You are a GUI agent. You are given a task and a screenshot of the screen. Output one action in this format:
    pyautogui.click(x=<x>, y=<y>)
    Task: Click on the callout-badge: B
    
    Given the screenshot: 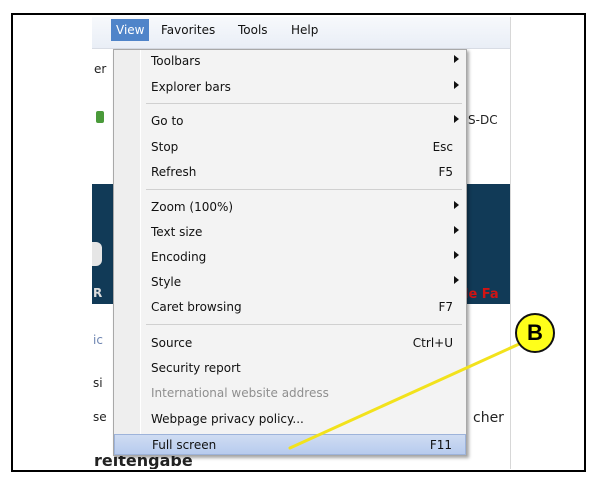 What is the action you would take?
    pyautogui.click(x=535, y=333)
    